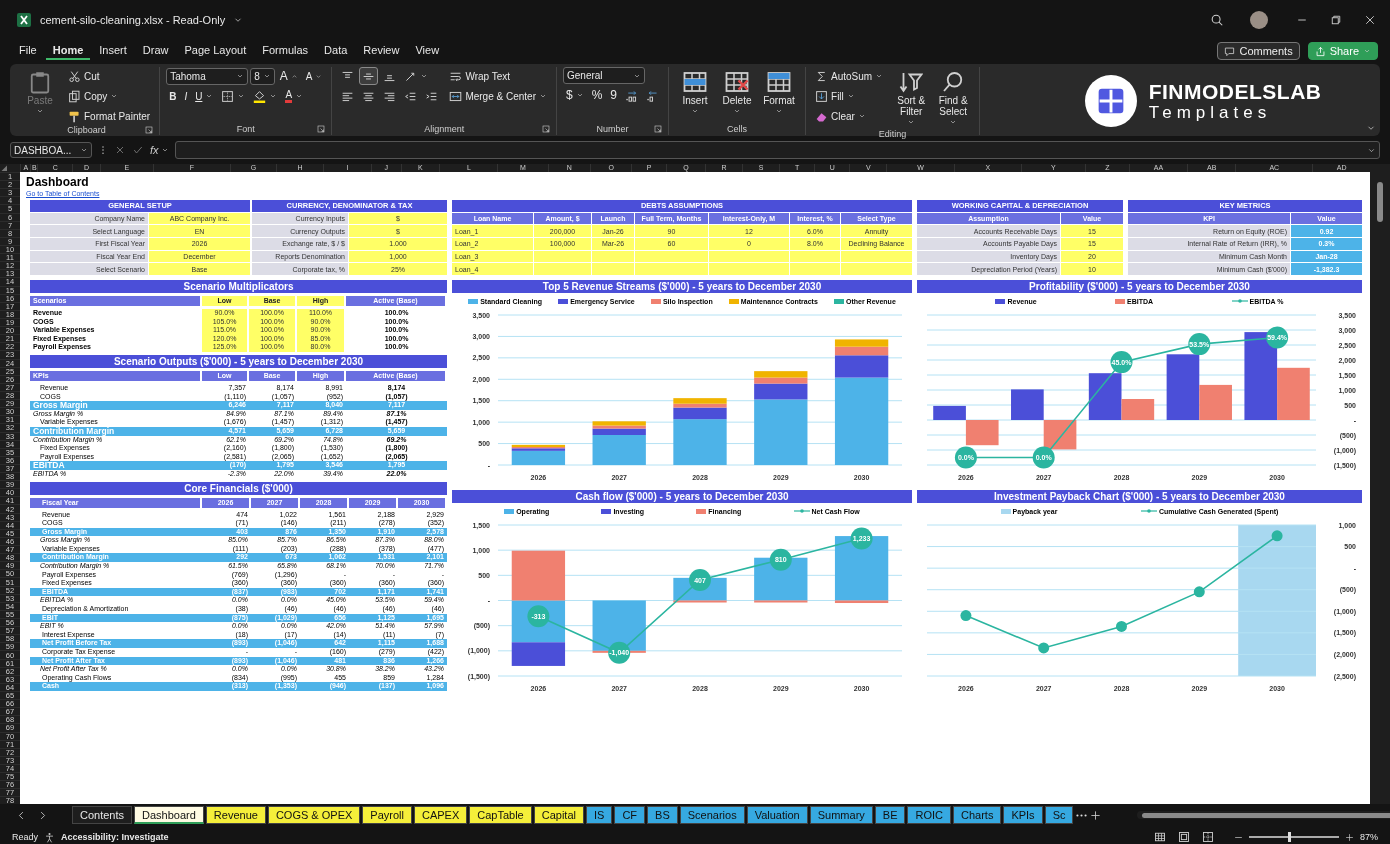 Image resolution: width=1390 pixels, height=844 pixels. I want to click on ribbon-button: Delete, so click(737, 92).